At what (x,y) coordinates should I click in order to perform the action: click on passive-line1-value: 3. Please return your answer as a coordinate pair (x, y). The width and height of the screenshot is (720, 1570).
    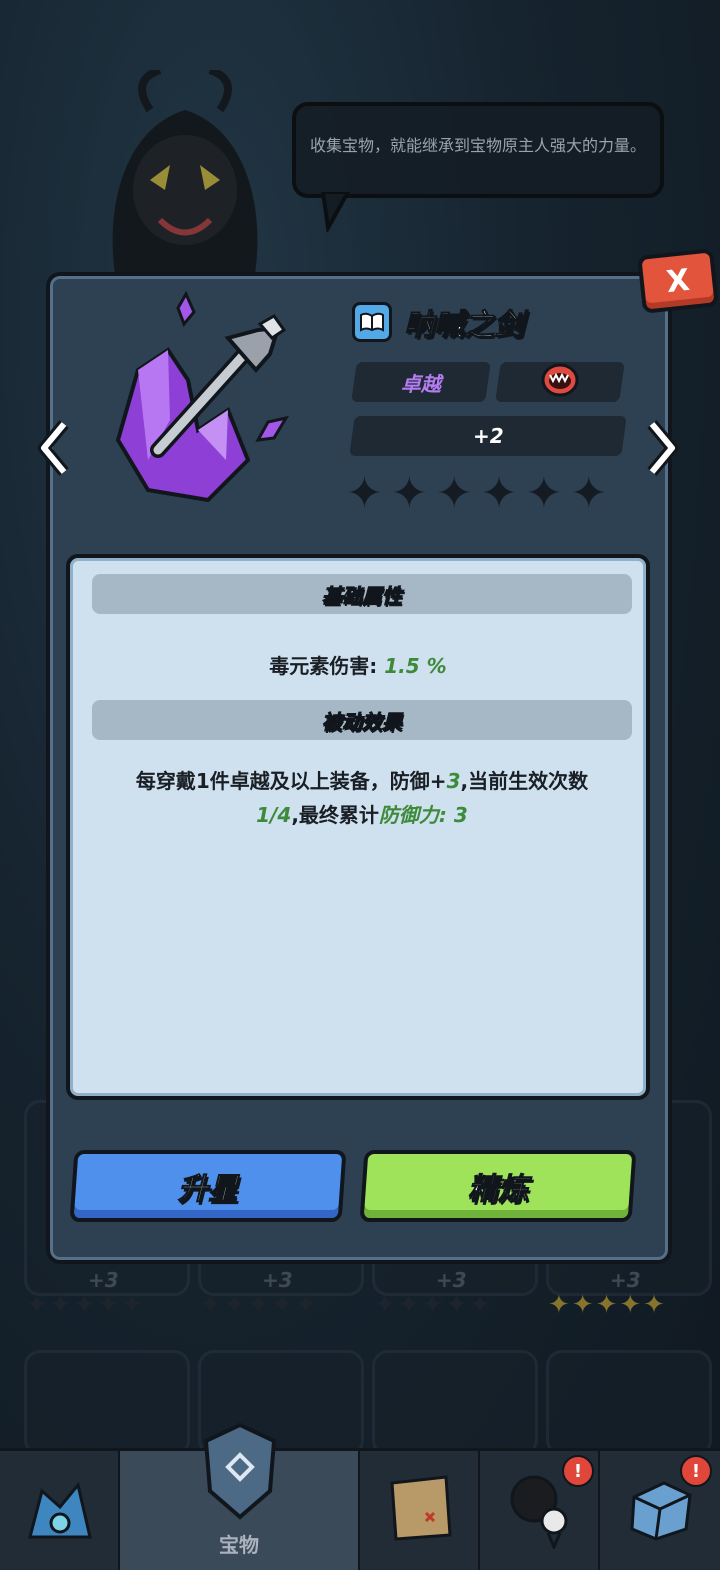
    Looking at the image, I should click on (453, 781).